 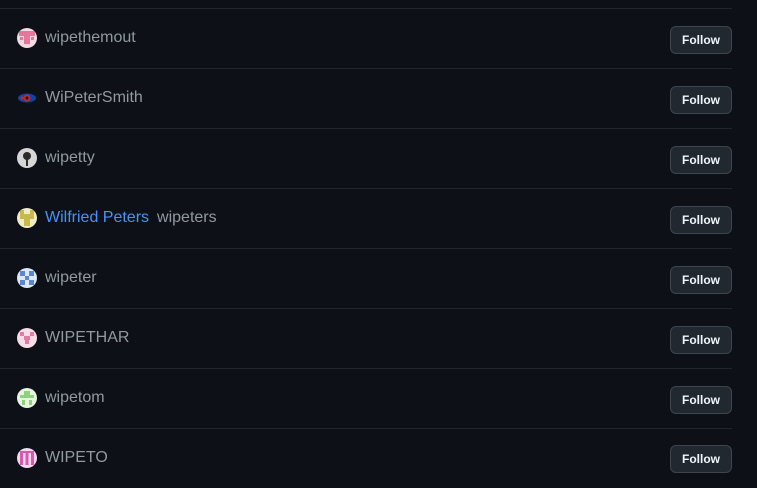 I want to click on eye-photo-avatar, so click(x=27, y=98).